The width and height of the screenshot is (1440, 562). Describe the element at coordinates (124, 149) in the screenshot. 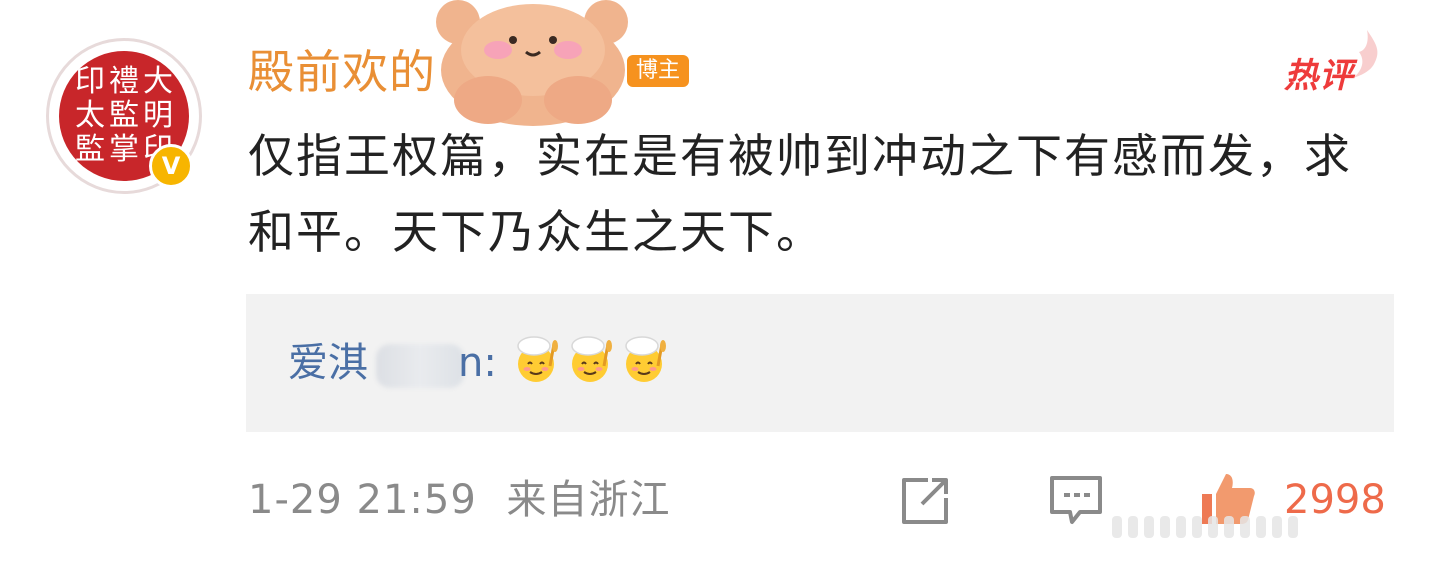

I see `seal-char: 掌` at that location.